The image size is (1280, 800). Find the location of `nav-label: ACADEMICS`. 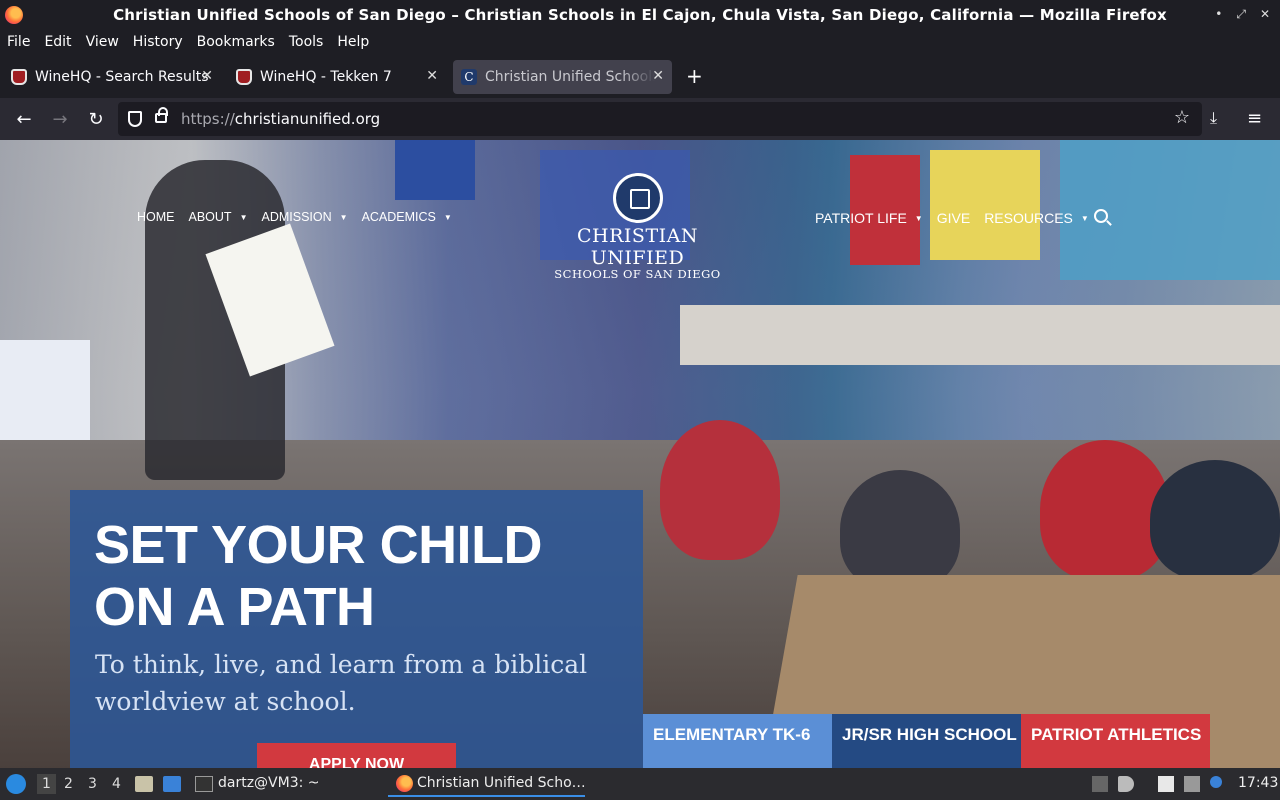

nav-label: ACADEMICS is located at coordinates (398, 217).